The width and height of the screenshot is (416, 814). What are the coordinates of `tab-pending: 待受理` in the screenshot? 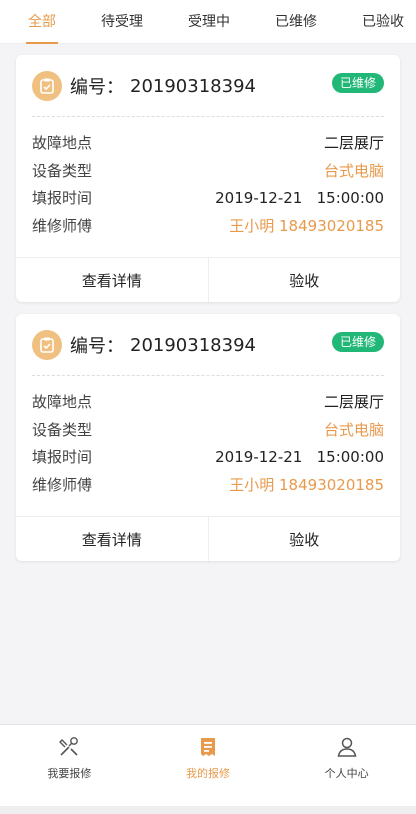 It's located at (122, 22).